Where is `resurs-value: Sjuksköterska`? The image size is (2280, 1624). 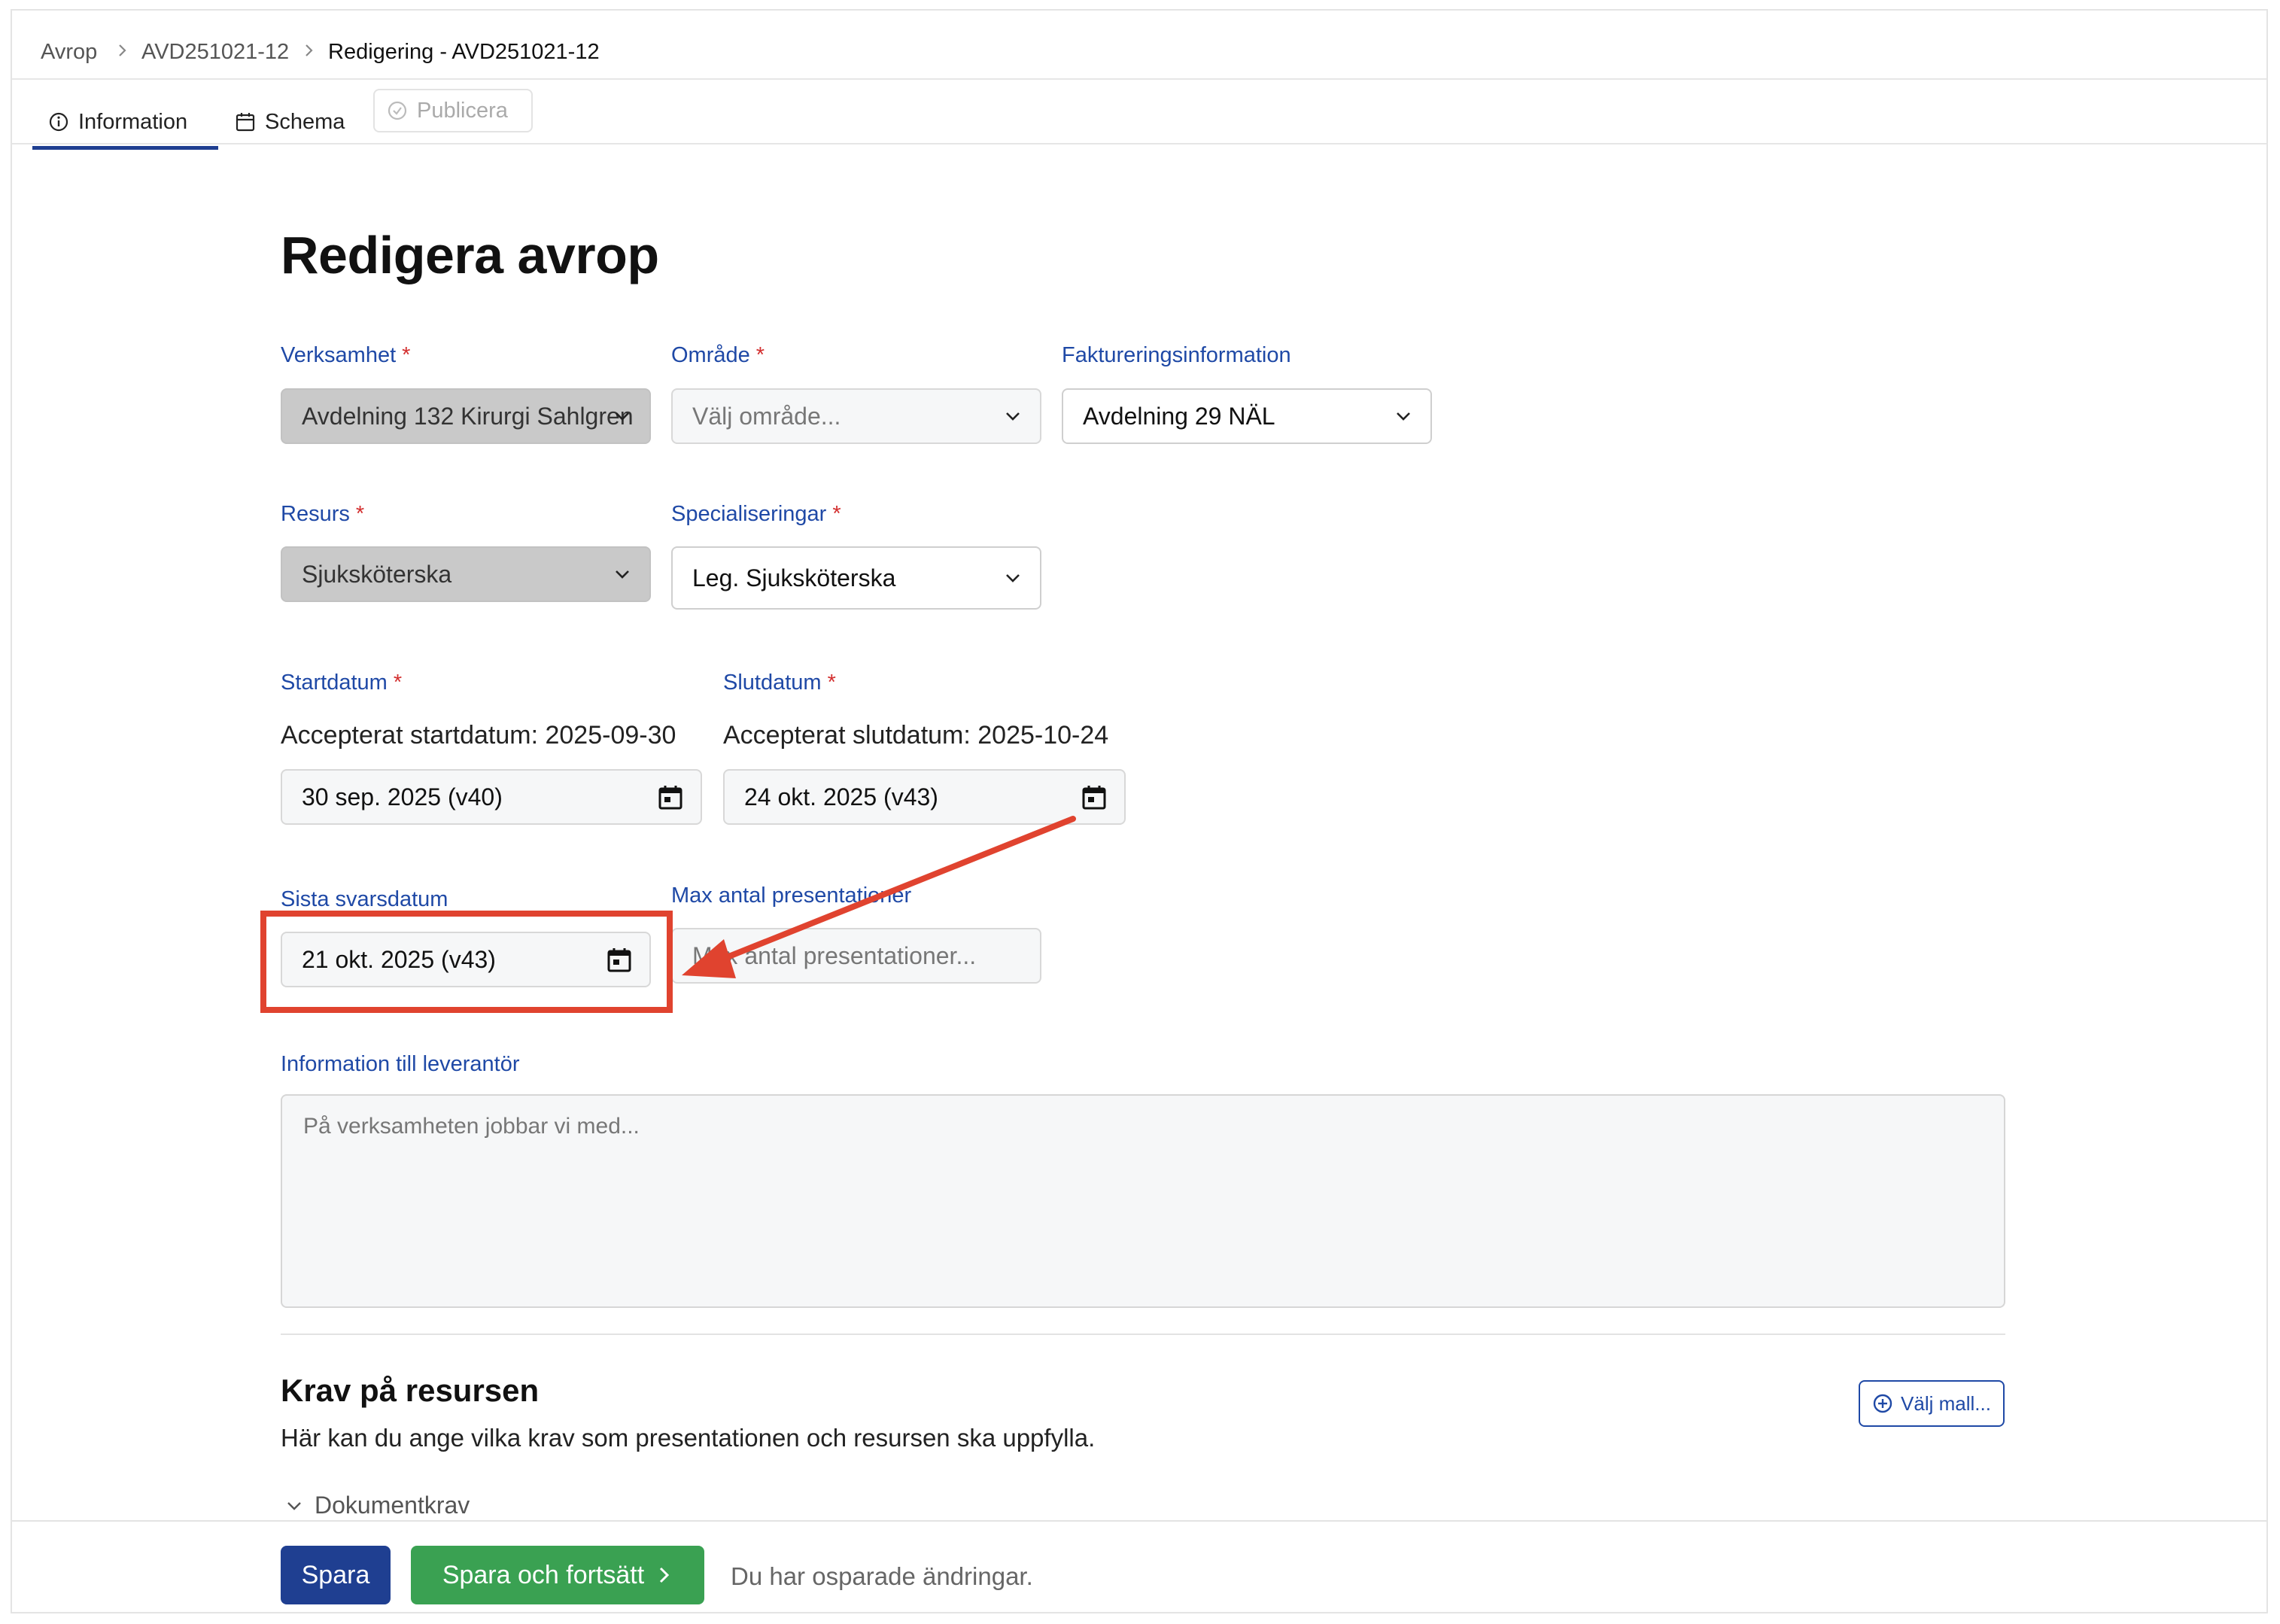 resurs-value: Sjuksköterska is located at coordinates (377, 574).